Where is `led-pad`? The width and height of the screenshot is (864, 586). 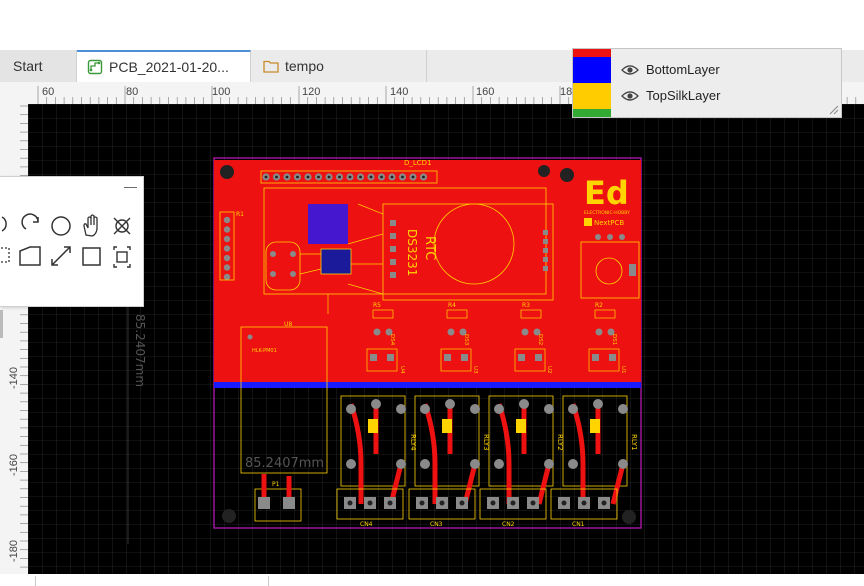 led-pad is located at coordinates (525, 332).